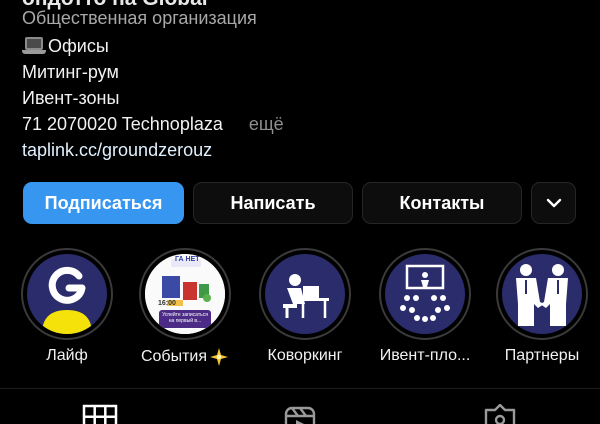  I want to click on event-hall-icon, so click(425, 293).